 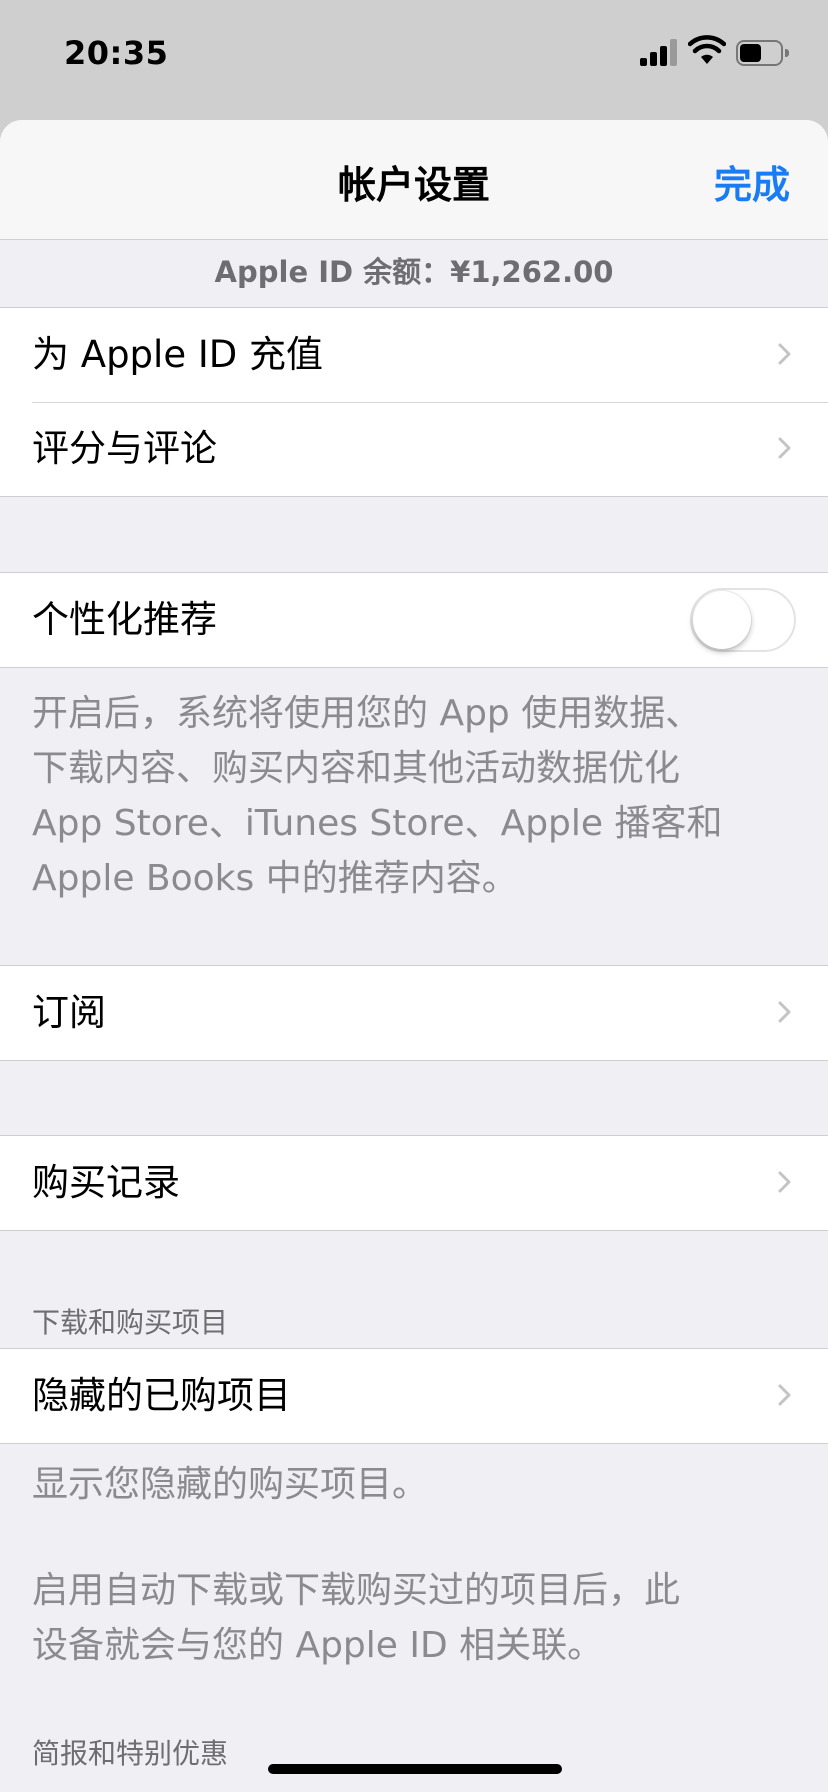 I want to click on ratings-reviews-row: 评分与评论, so click(x=414, y=449).